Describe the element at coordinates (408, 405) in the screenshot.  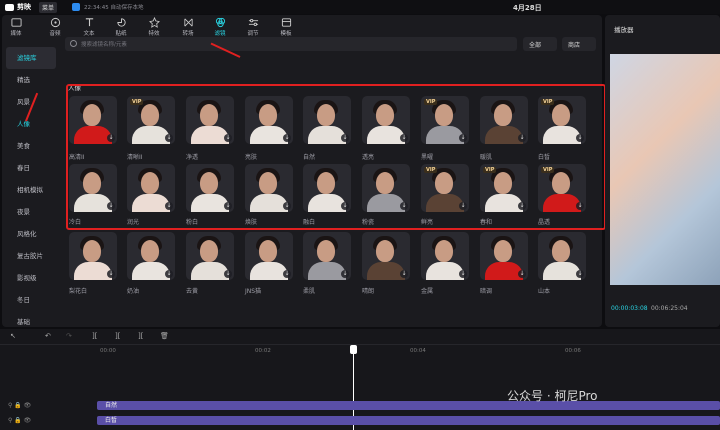
I see `filter-clip: 自然` at that location.